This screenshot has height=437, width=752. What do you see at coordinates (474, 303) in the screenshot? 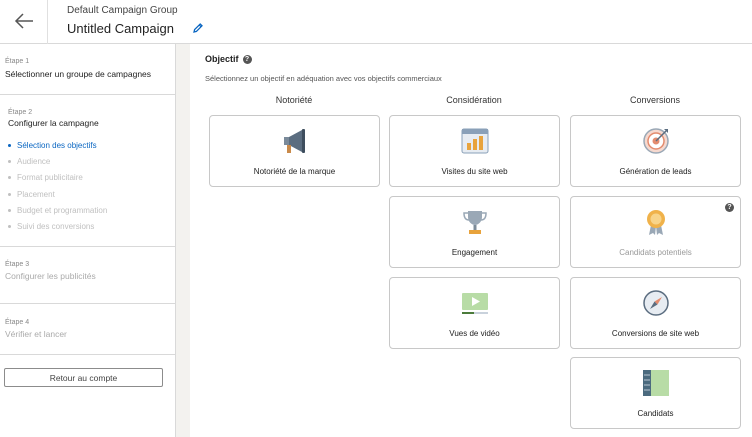
I see `video-play-icon` at bounding box center [474, 303].